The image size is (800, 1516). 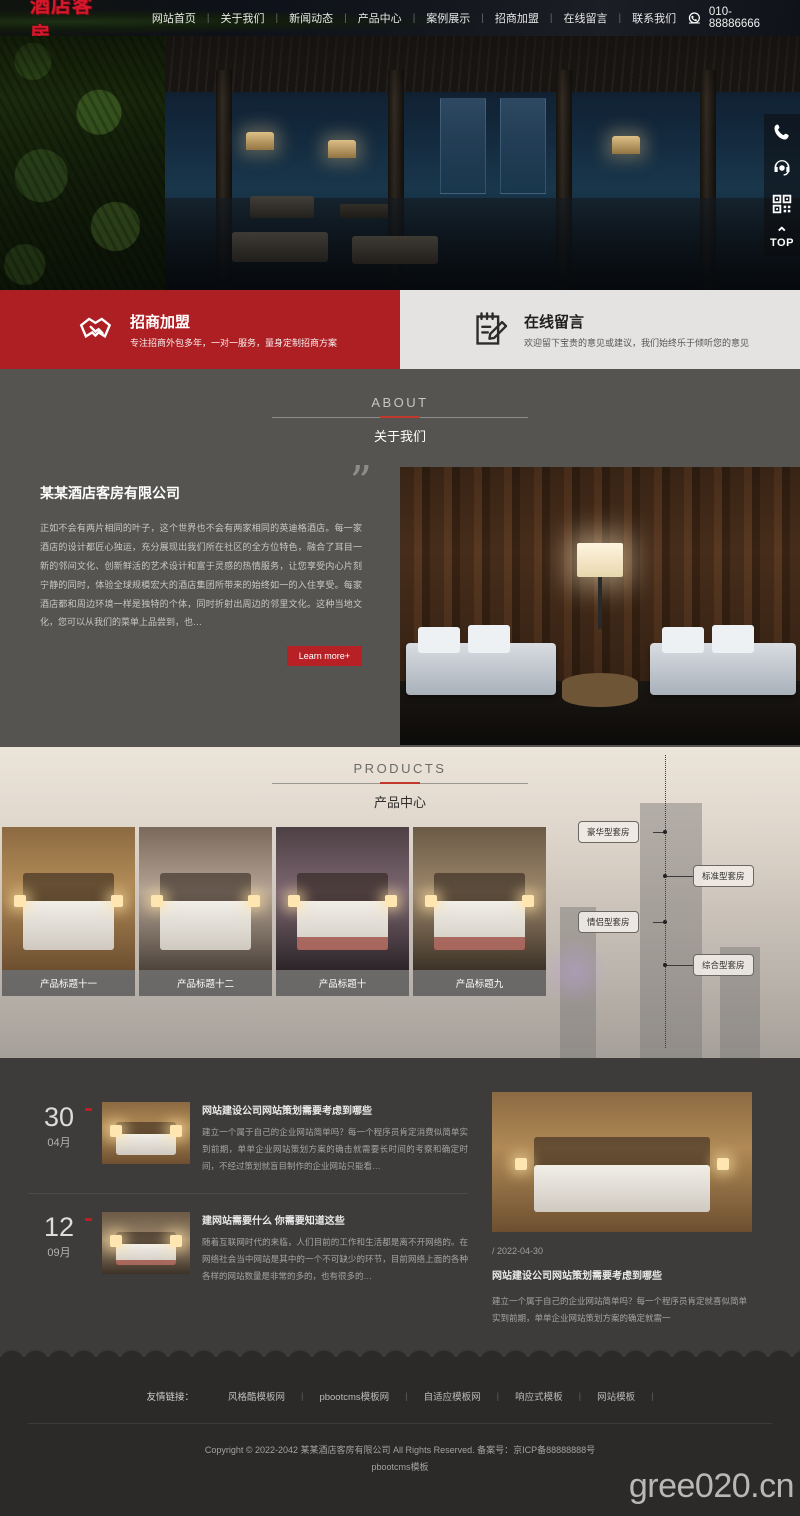 What do you see at coordinates (782, 132) in the screenshot?
I see `float-phone-button` at bounding box center [782, 132].